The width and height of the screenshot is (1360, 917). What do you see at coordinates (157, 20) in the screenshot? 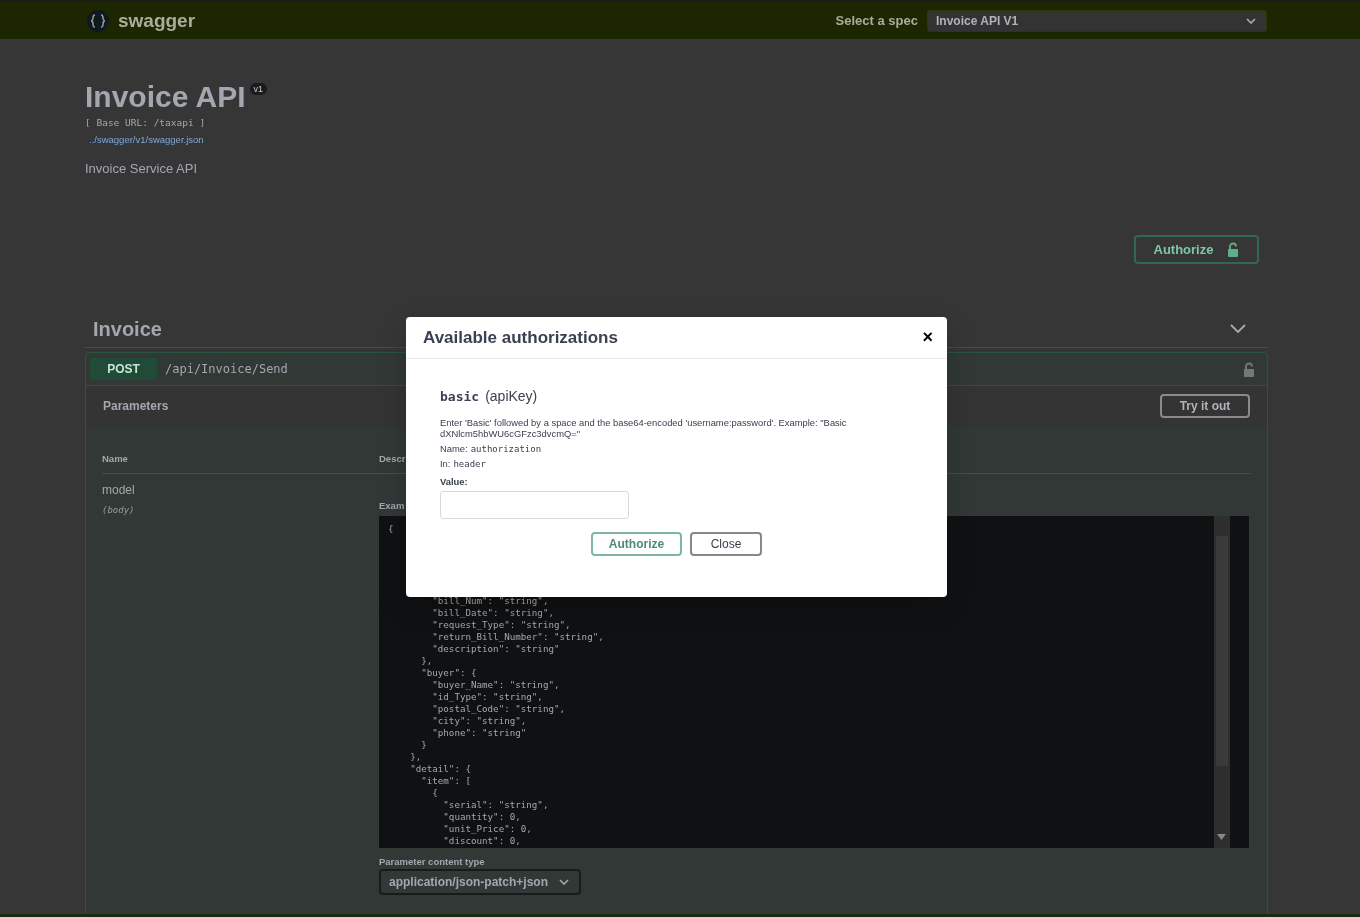
I see `brand-name: swagger` at bounding box center [157, 20].